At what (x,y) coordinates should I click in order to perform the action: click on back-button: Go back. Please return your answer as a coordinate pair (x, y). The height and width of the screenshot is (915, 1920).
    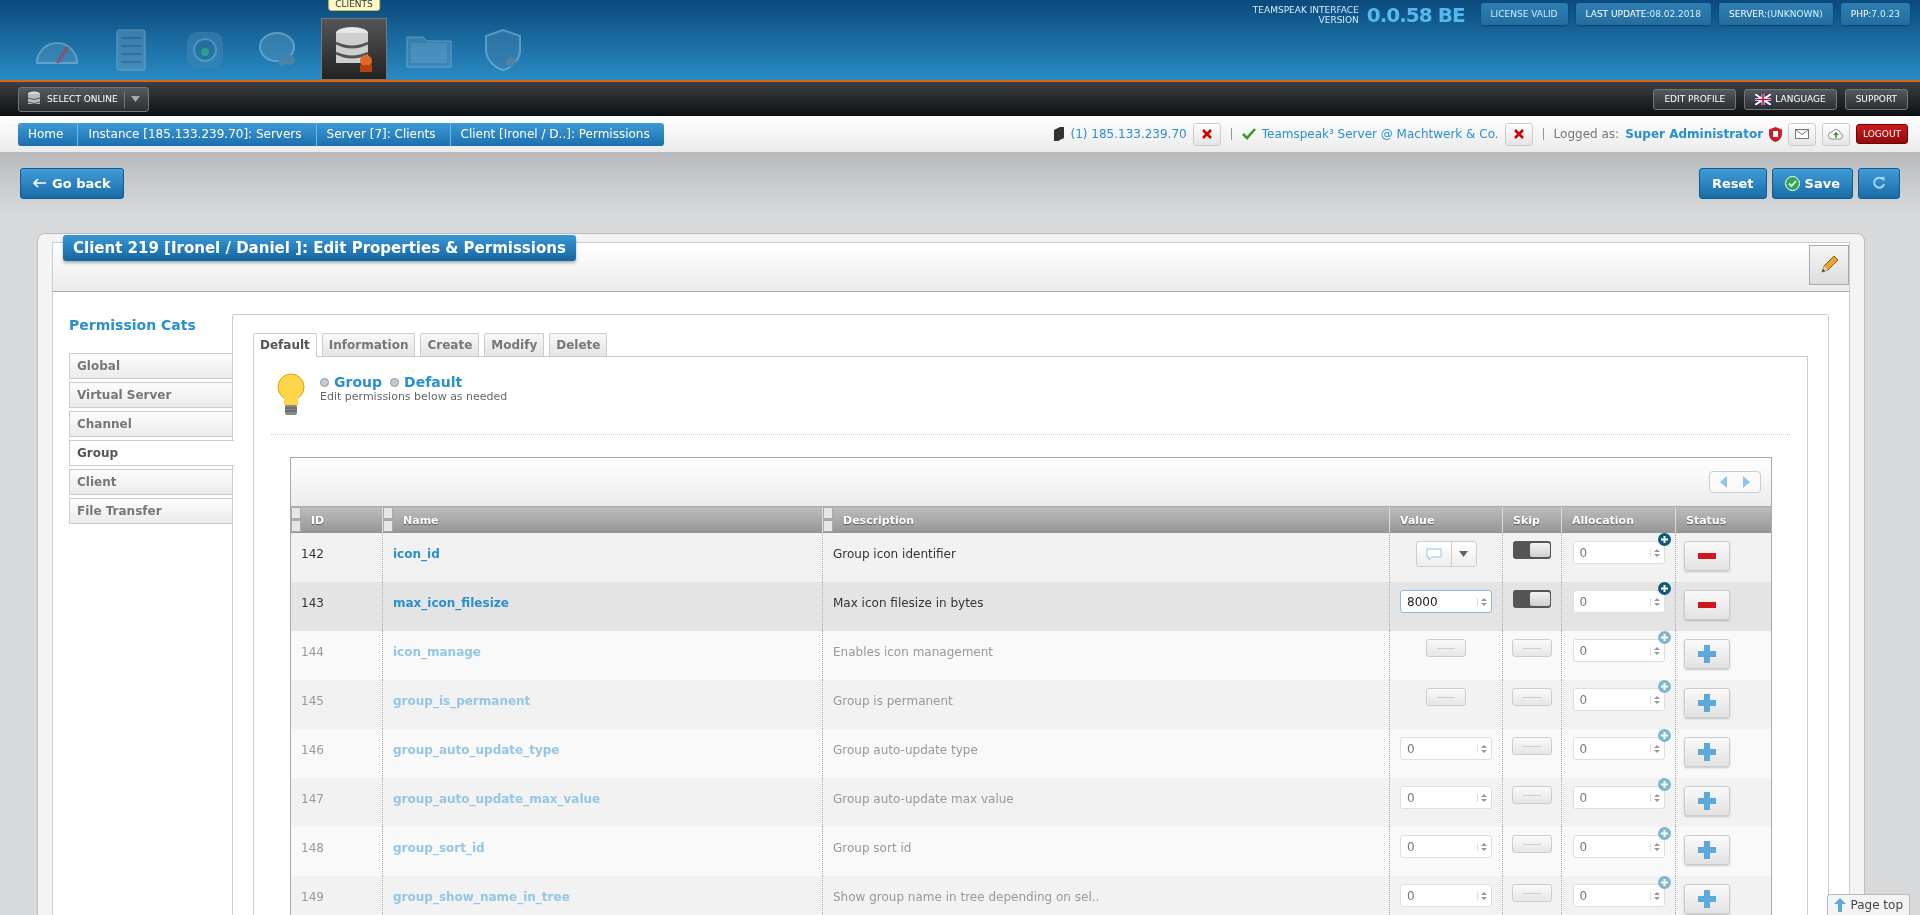
    Looking at the image, I should click on (72, 183).